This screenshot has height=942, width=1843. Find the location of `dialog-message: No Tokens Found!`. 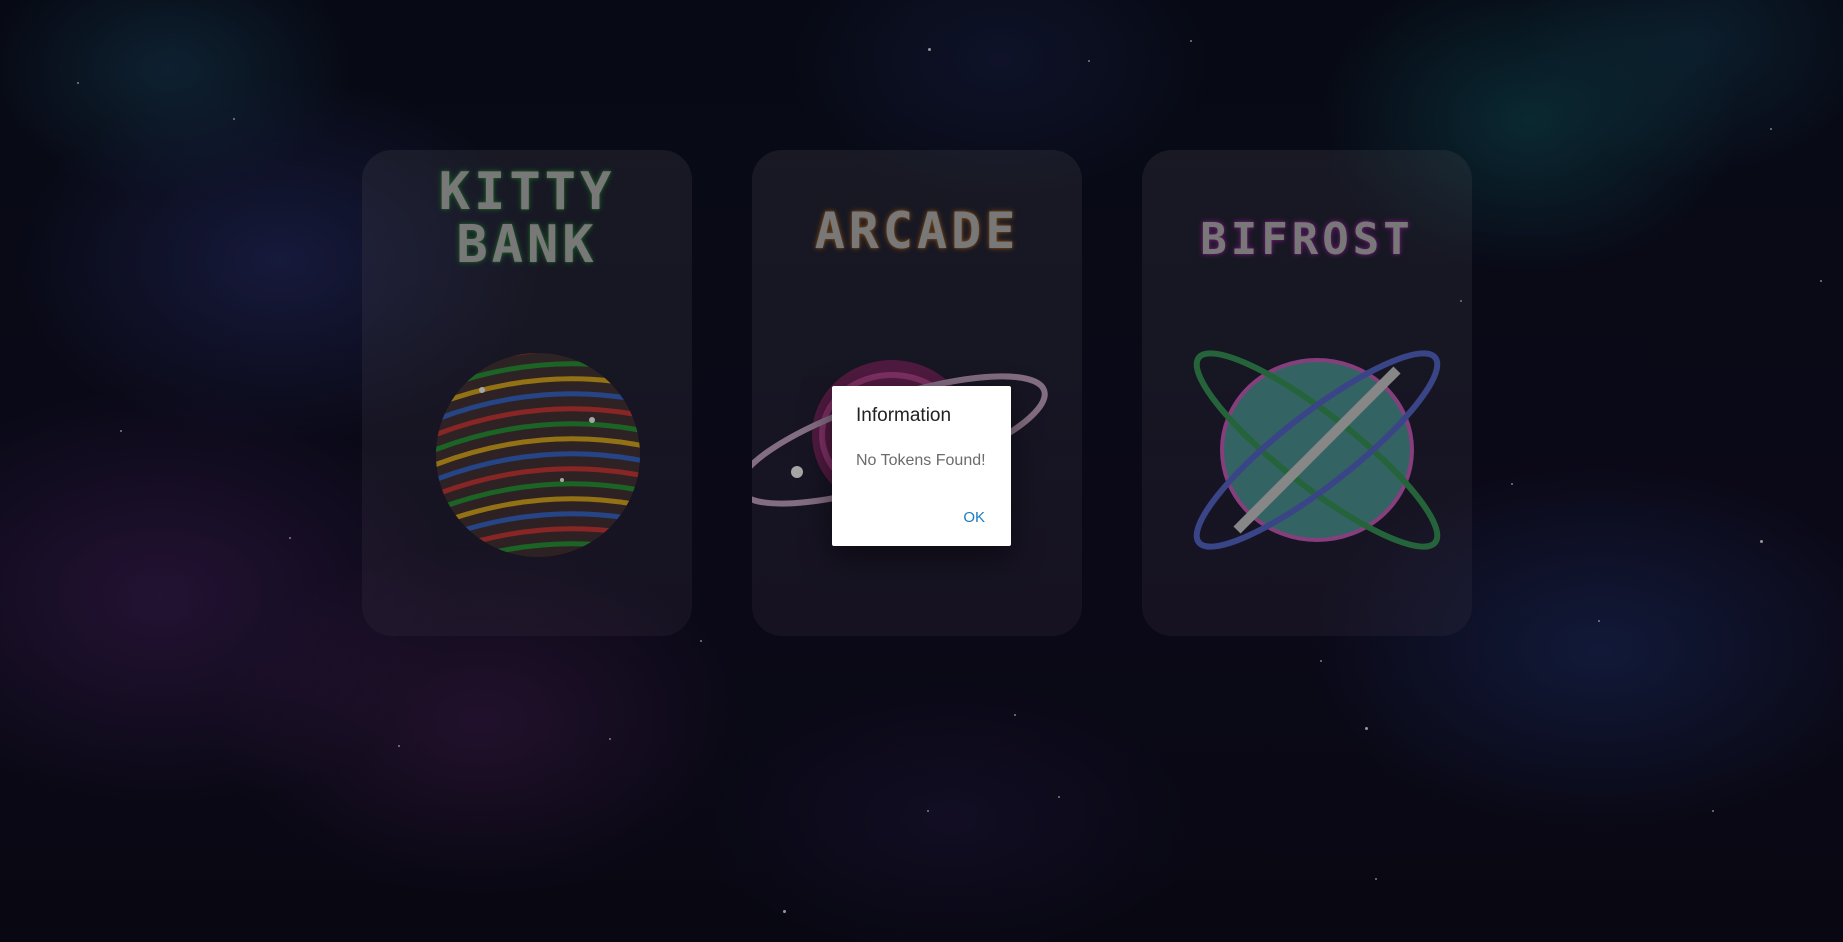

dialog-message: No Tokens Found! is located at coordinates (921, 460).